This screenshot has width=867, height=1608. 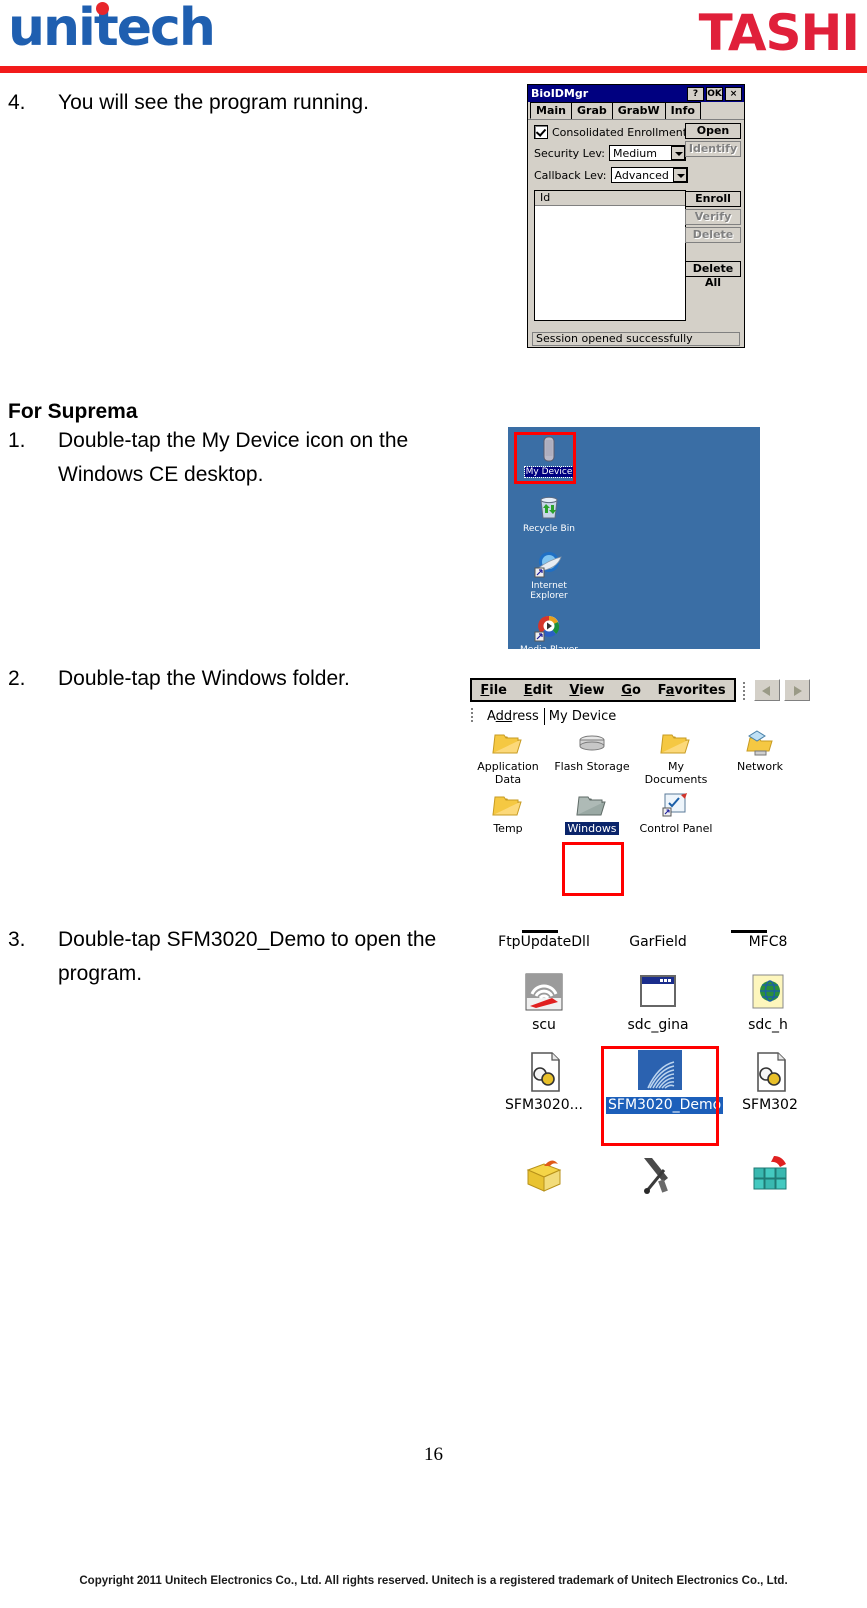 What do you see at coordinates (592, 743) in the screenshot?
I see `drive-icon` at bounding box center [592, 743].